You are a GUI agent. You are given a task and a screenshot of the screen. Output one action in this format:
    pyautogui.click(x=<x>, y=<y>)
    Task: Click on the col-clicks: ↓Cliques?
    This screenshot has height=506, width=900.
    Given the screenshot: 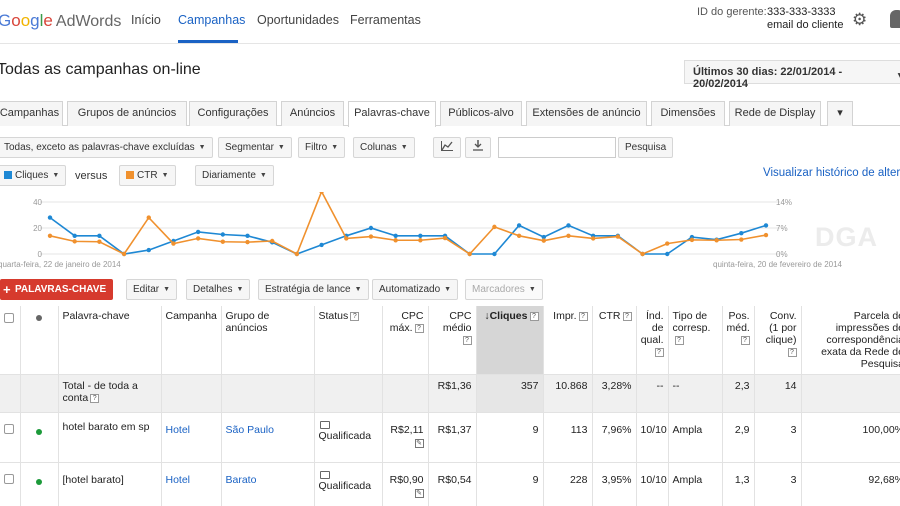 What is the action you would take?
    pyautogui.click(x=509, y=340)
    